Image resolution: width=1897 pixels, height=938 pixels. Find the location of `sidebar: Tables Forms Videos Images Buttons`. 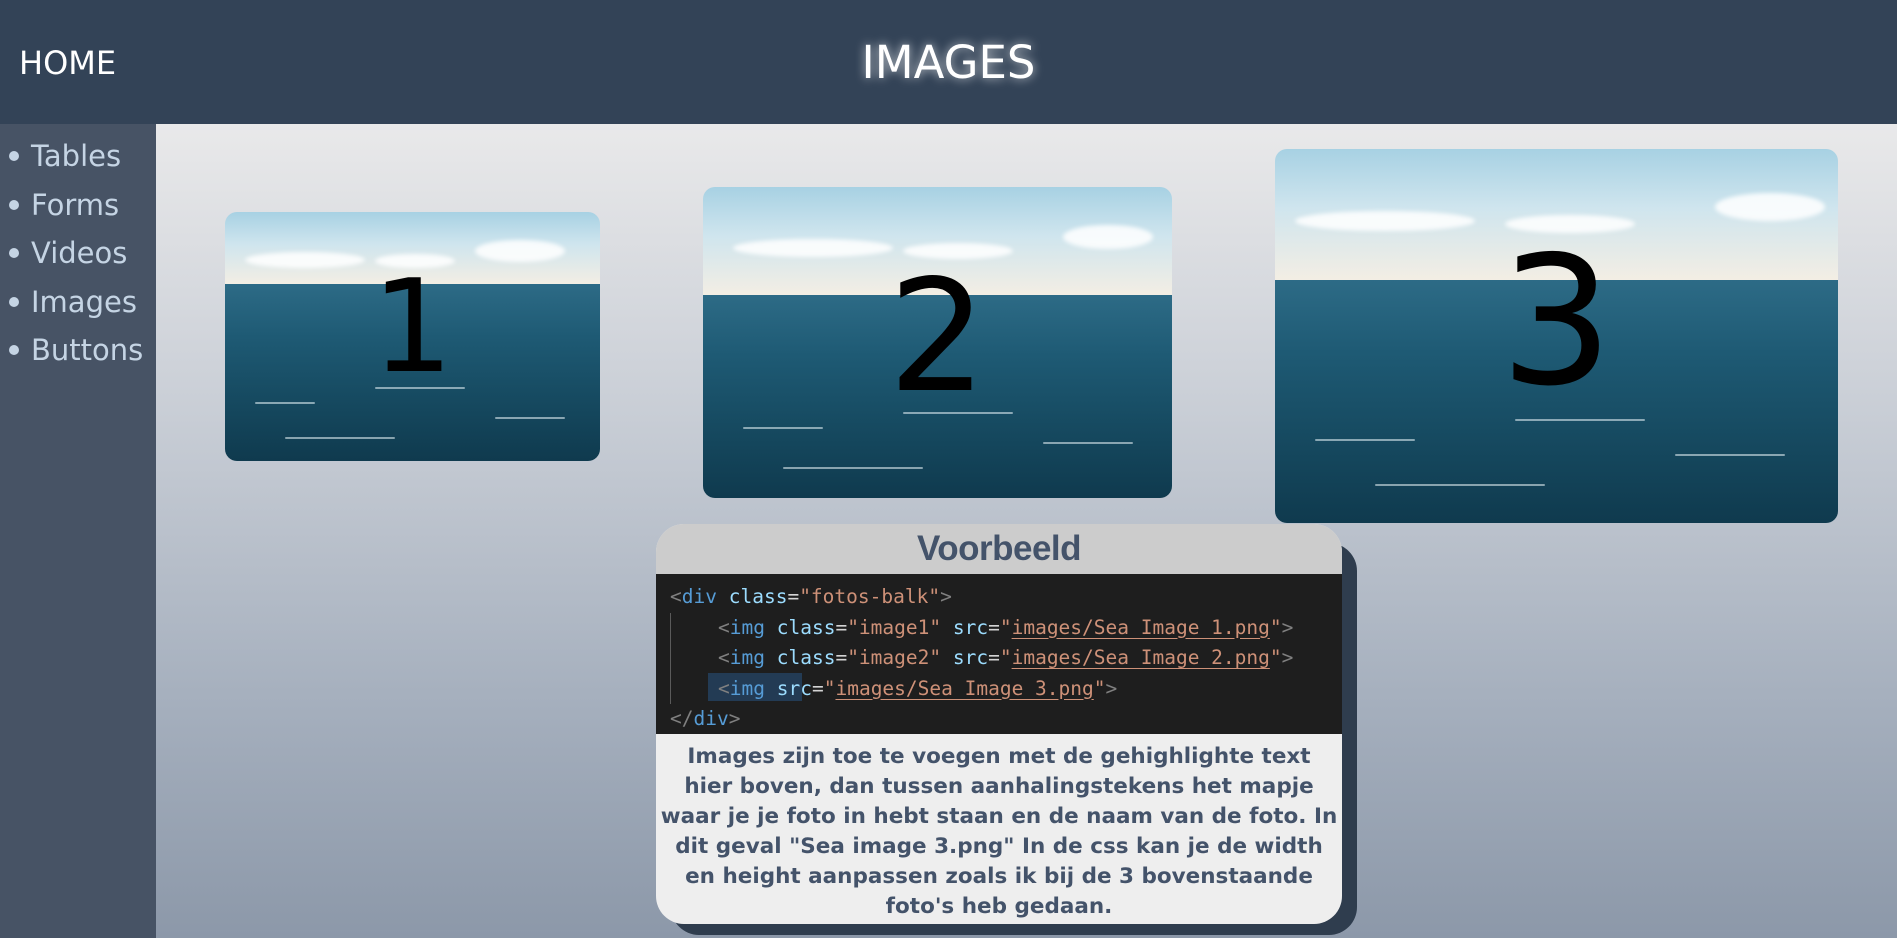

sidebar: Tables Forms Videos Images Buttons is located at coordinates (78, 531).